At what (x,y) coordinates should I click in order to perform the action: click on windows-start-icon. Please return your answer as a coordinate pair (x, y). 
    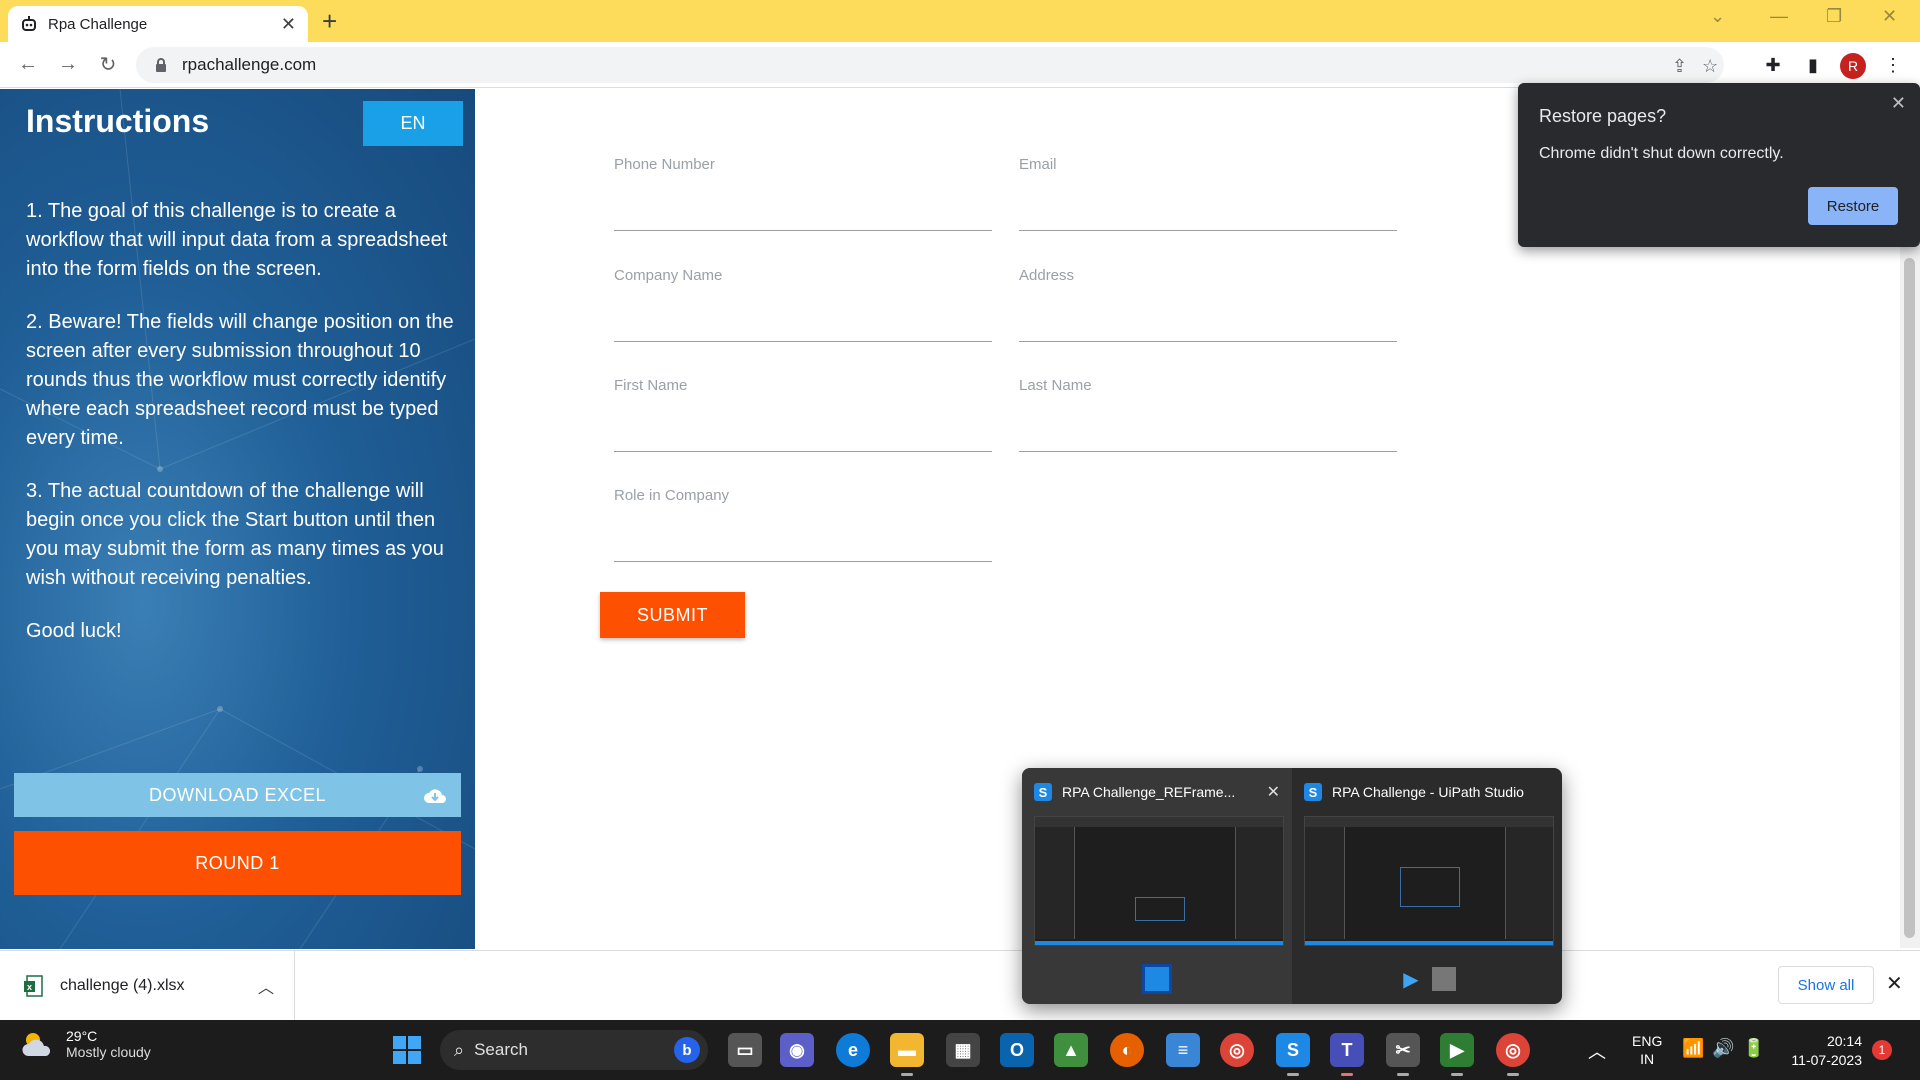
    Looking at the image, I should click on (407, 1050).